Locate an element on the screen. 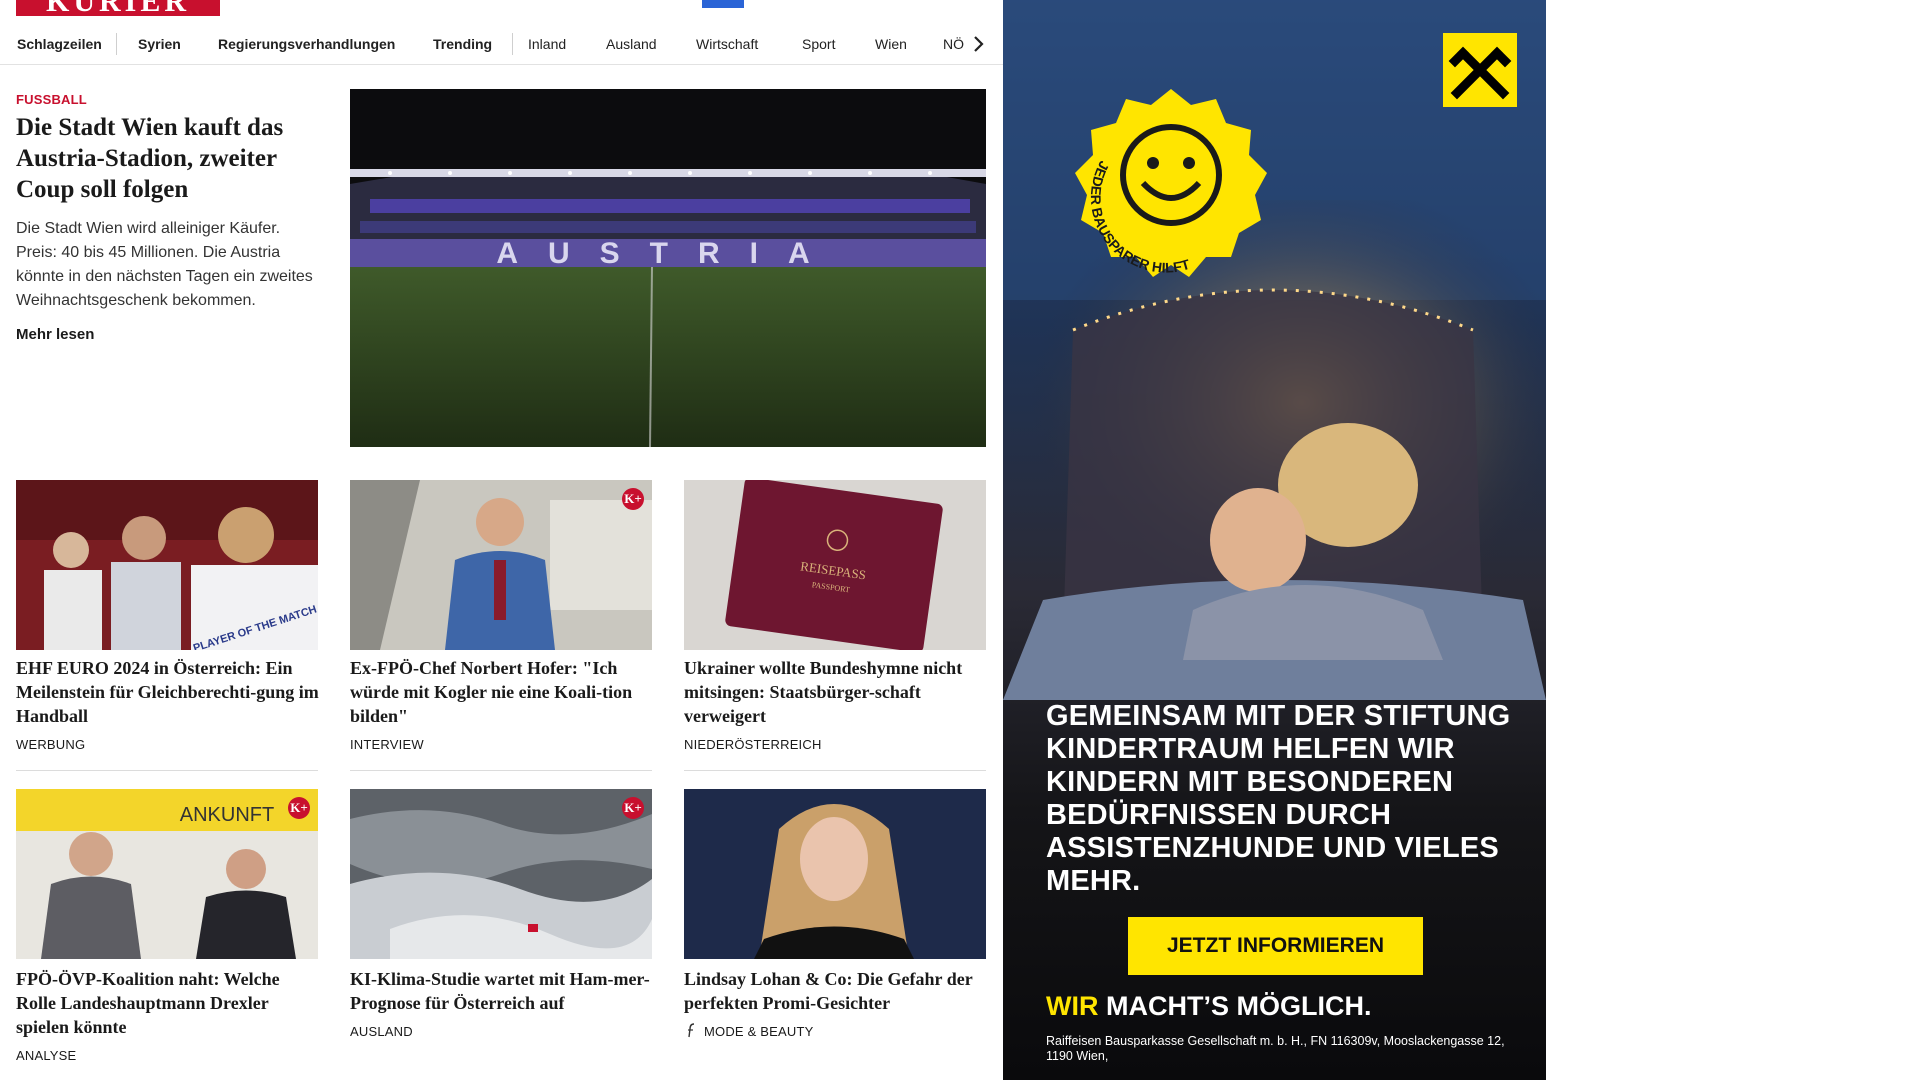  card-image-handball: PLAYER OF THE MATCH is located at coordinates (167, 565).